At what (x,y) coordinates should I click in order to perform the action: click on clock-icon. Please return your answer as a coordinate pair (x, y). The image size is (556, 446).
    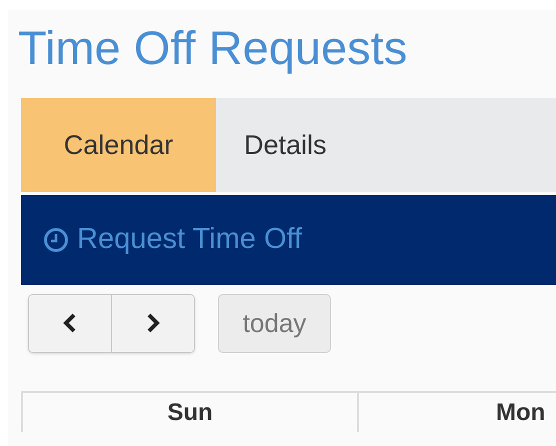
    Looking at the image, I should click on (56, 240).